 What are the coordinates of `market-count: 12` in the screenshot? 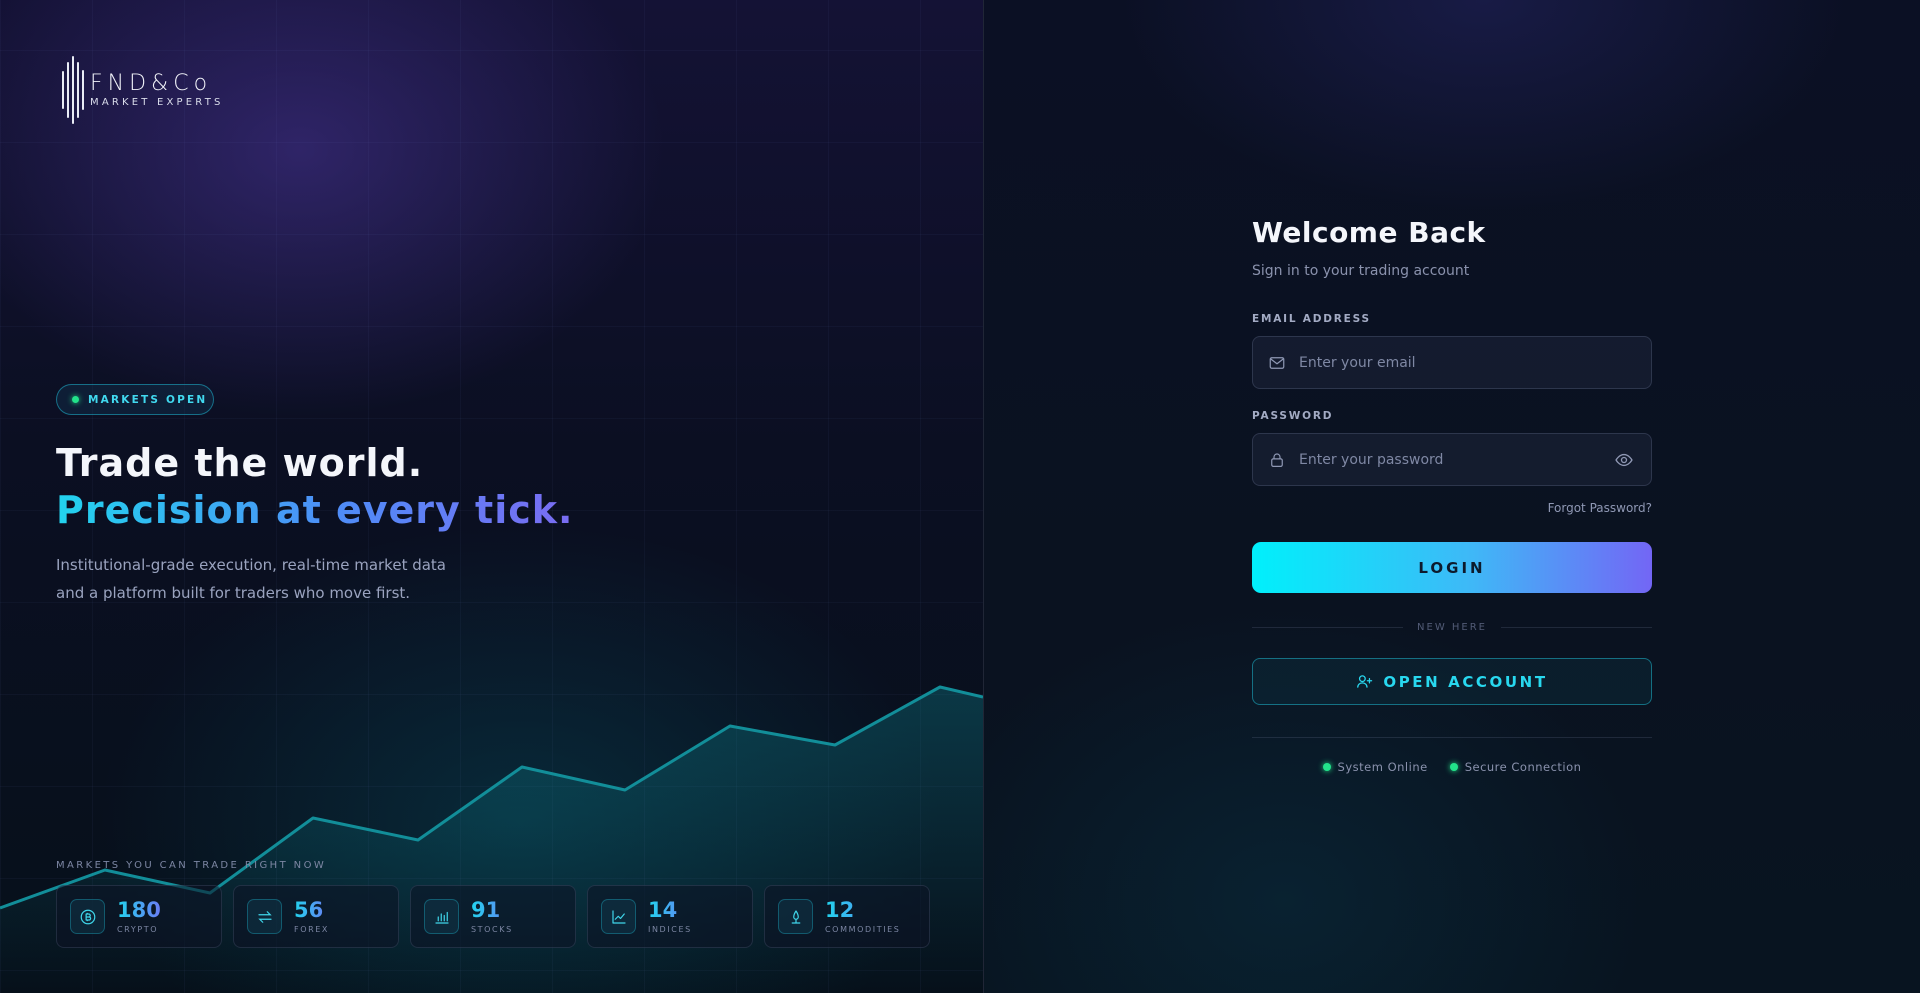 It's located at (862, 910).